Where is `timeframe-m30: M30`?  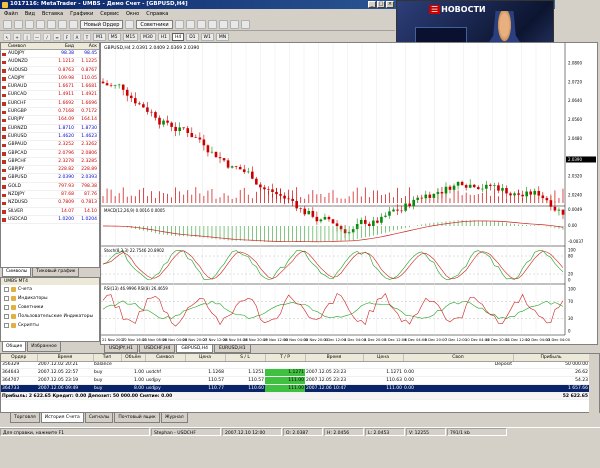 timeframe-m30: M30 is located at coordinates (148, 36).